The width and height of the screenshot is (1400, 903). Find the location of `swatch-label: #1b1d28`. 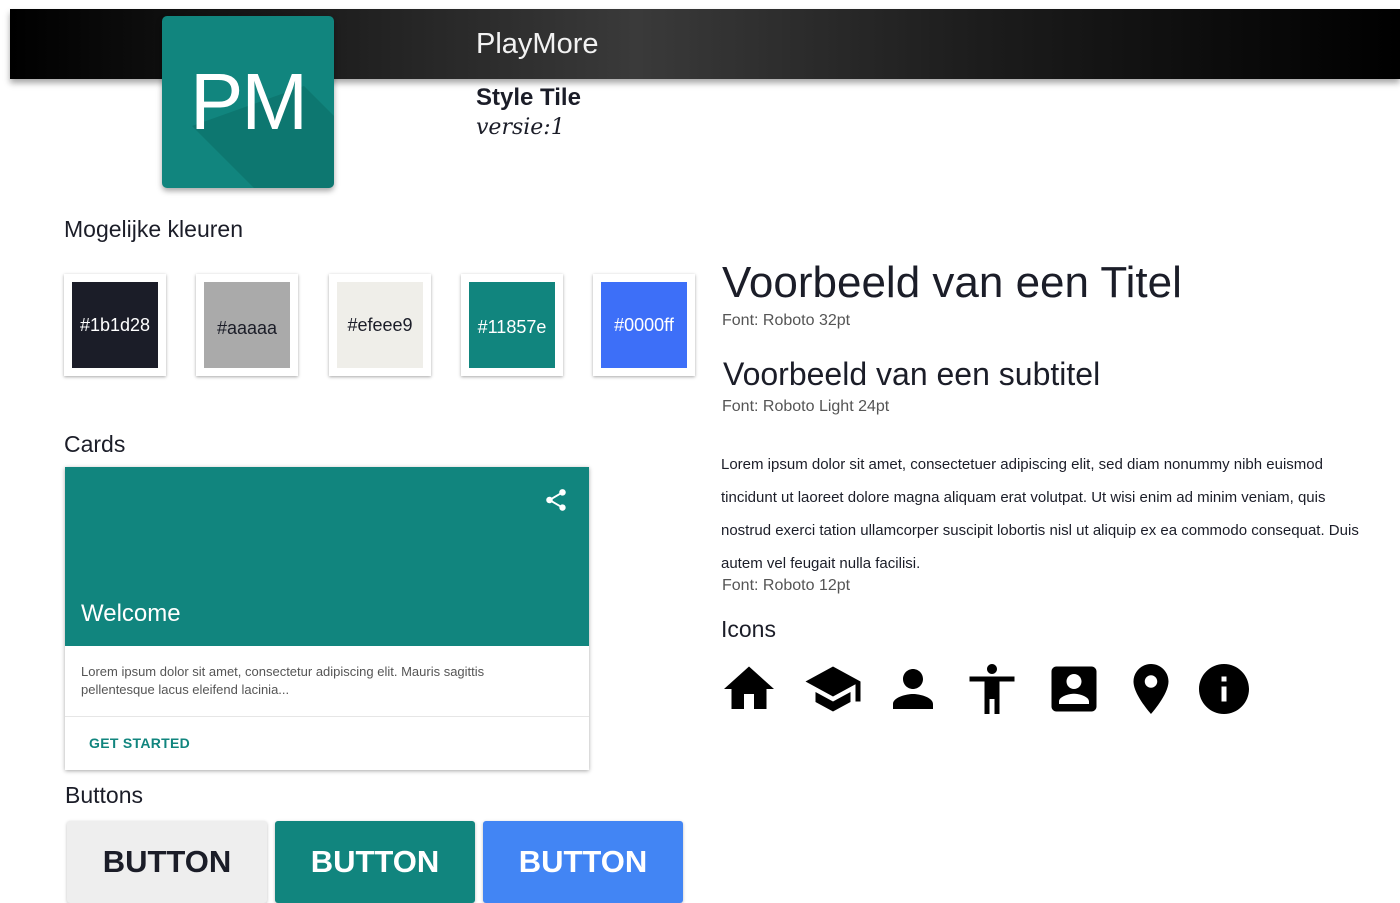

swatch-label: #1b1d28 is located at coordinates (115, 324).